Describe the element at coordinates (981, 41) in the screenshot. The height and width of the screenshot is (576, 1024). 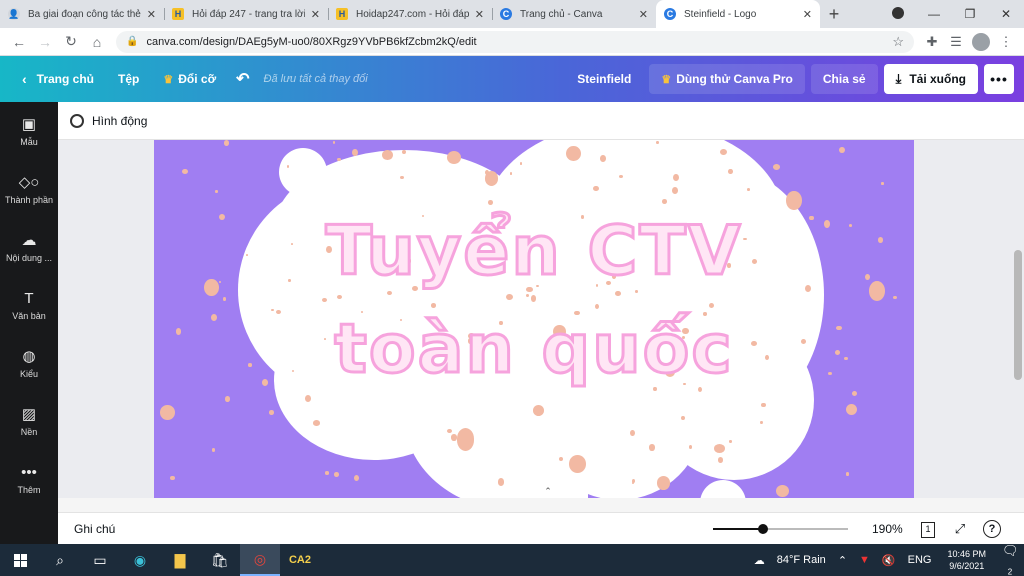
I see `profile-avatar` at that location.